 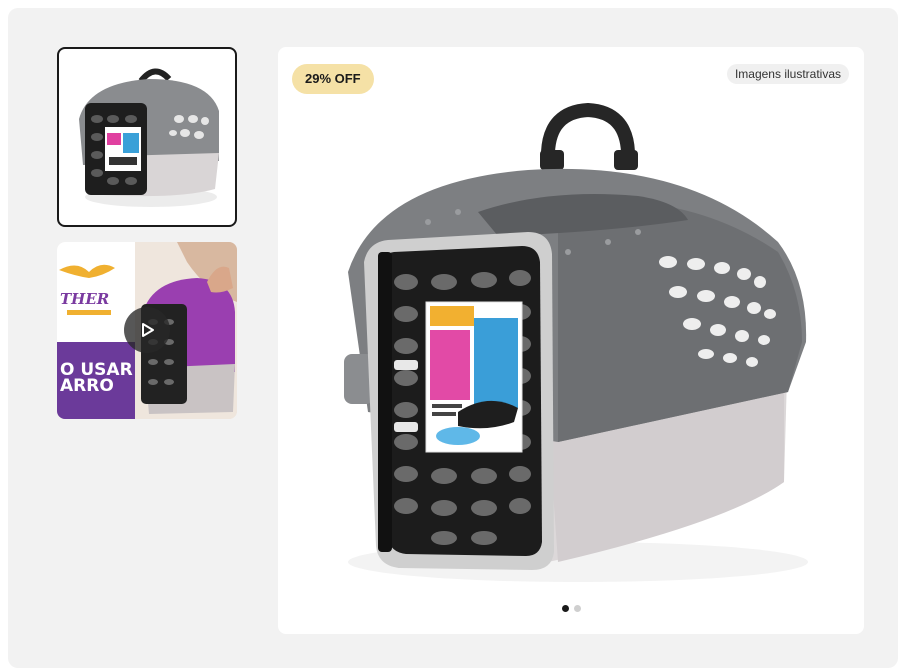 I want to click on video-brand-text: THER, so click(x=85, y=299).